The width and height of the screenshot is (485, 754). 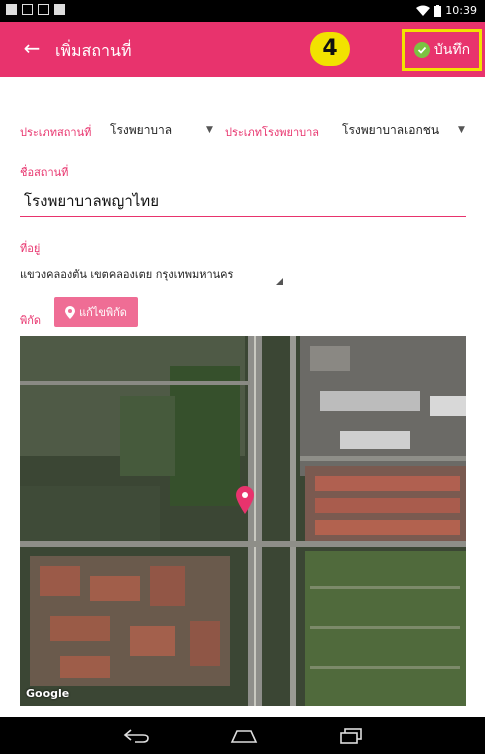 What do you see at coordinates (242, 49) in the screenshot?
I see `app-bar: ← เพิ่มสถานที่ 4 บันทึก` at bounding box center [242, 49].